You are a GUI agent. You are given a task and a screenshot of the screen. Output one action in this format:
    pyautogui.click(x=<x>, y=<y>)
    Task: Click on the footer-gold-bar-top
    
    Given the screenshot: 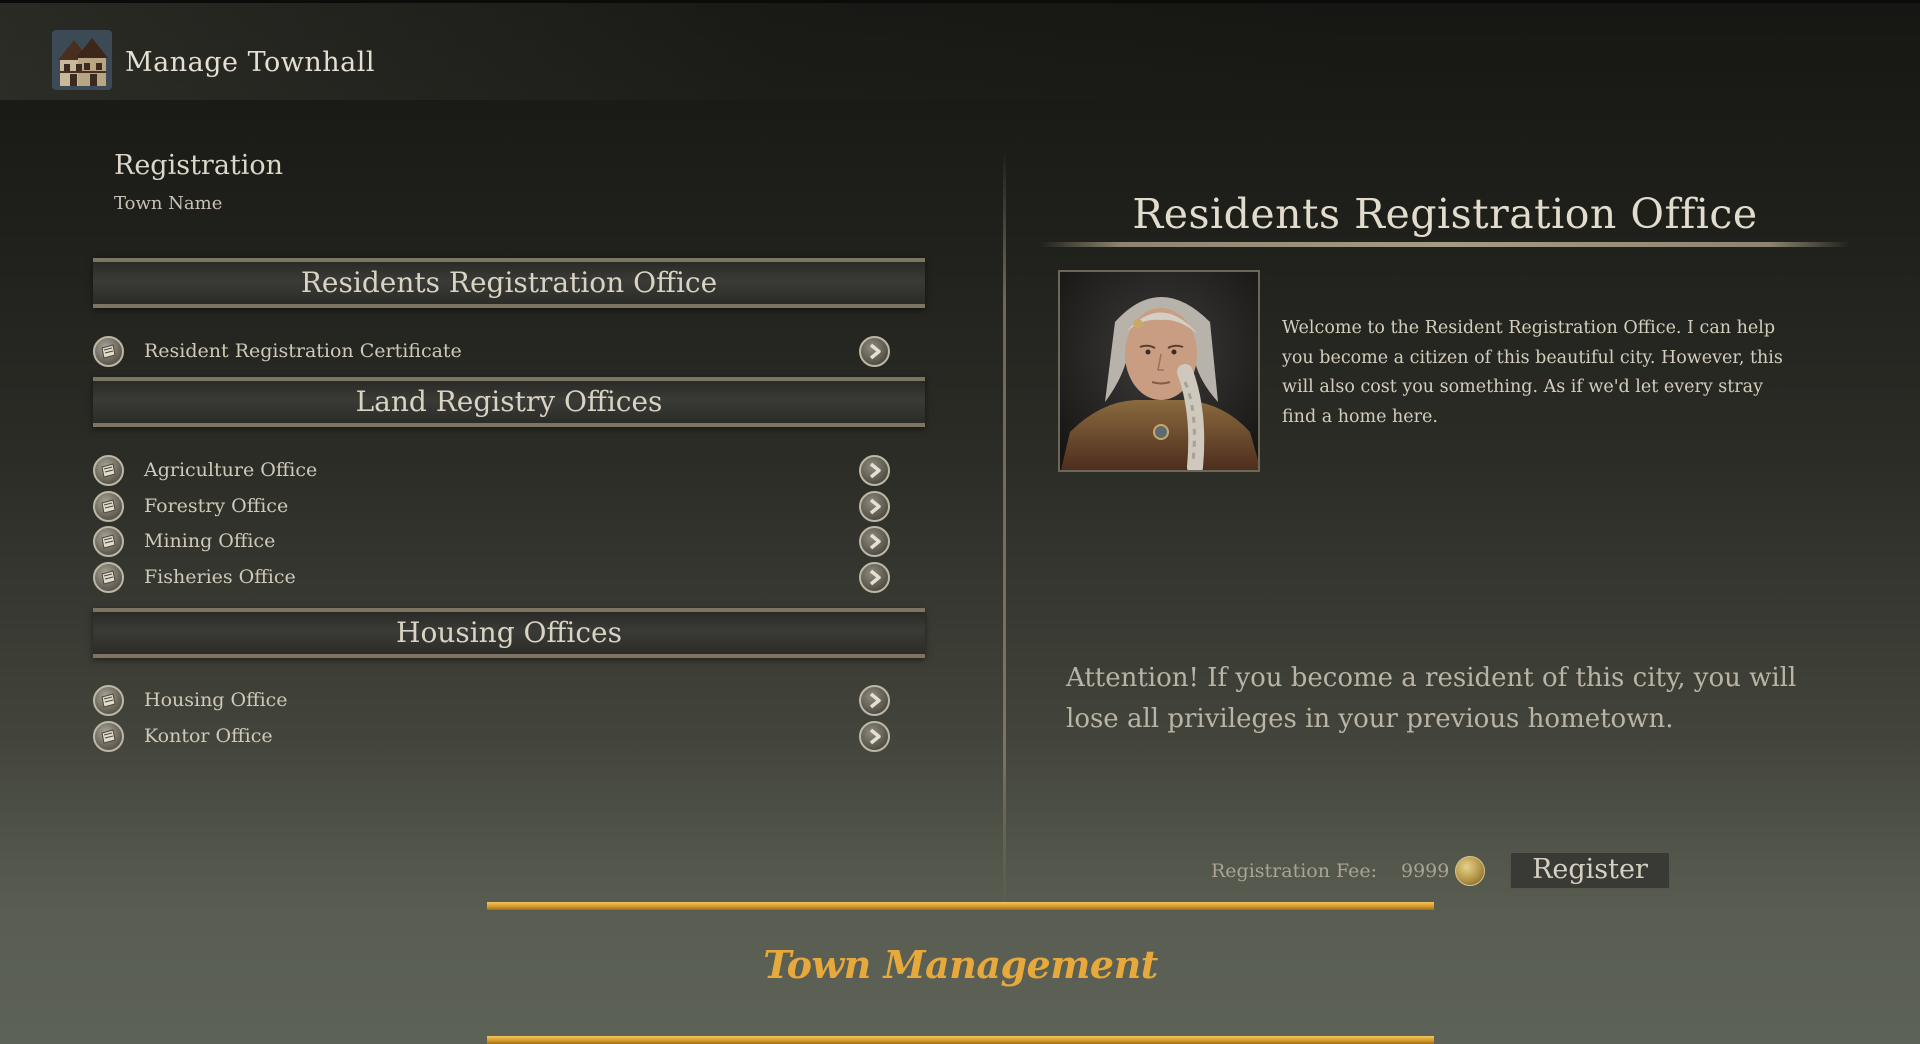 What is the action you would take?
    pyautogui.click(x=960, y=906)
    